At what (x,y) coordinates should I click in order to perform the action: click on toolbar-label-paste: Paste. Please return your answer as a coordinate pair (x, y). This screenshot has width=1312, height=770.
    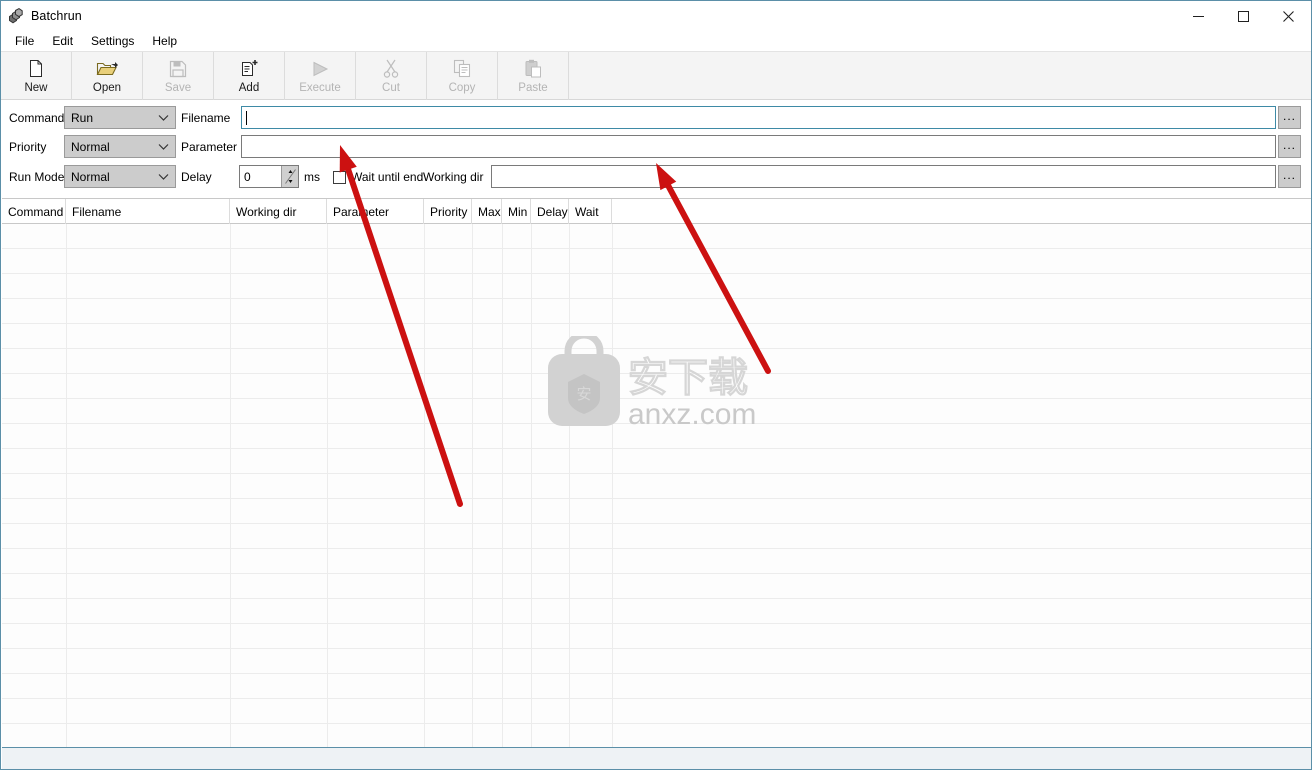
    Looking at the image, I should click on (533, 87).